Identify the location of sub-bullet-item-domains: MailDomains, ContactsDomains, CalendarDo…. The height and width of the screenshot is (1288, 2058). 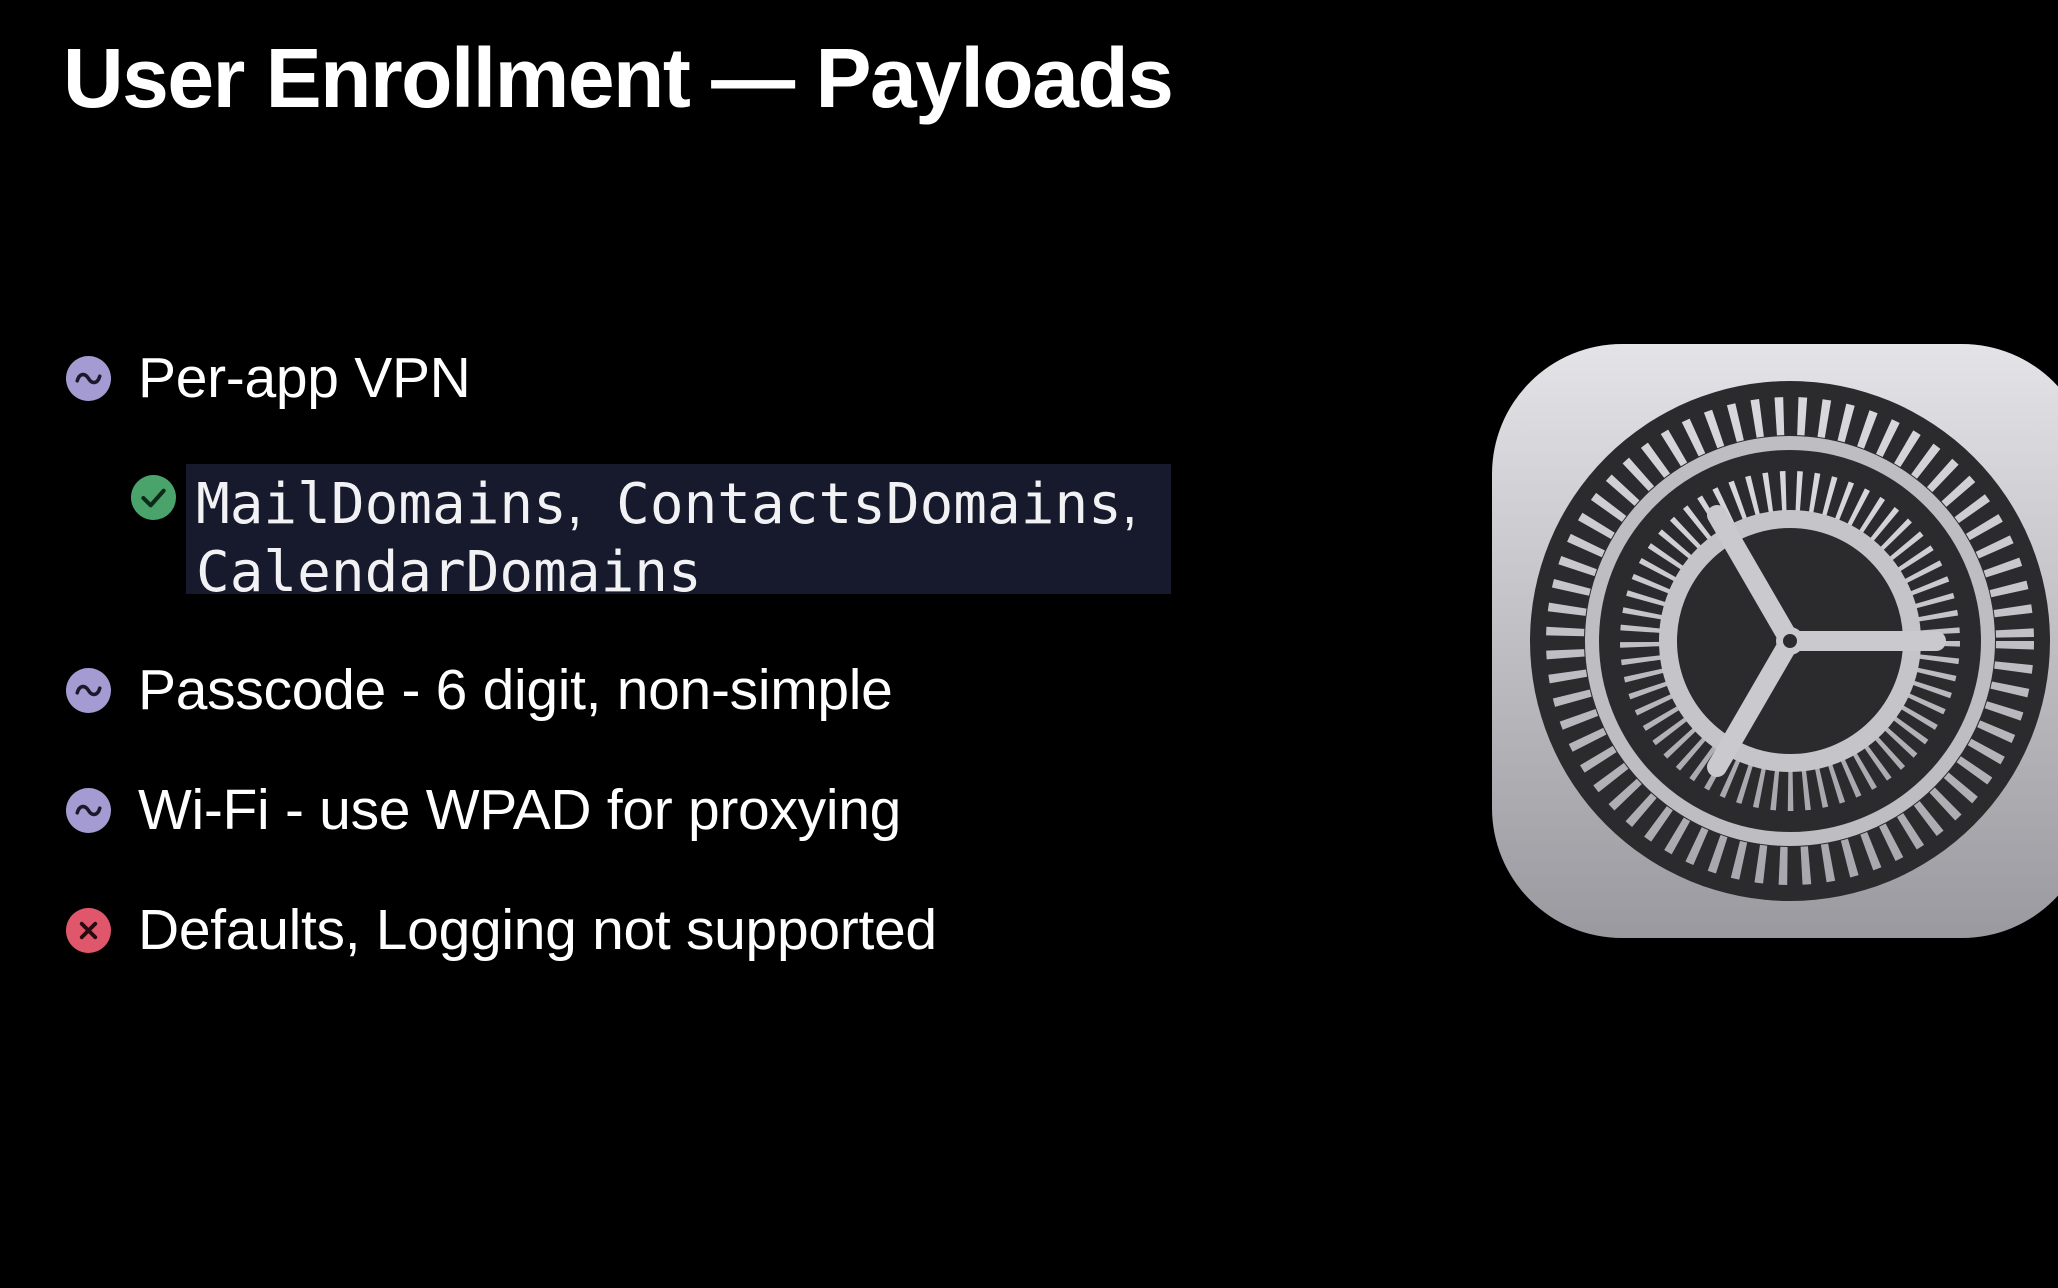
(651, 534).